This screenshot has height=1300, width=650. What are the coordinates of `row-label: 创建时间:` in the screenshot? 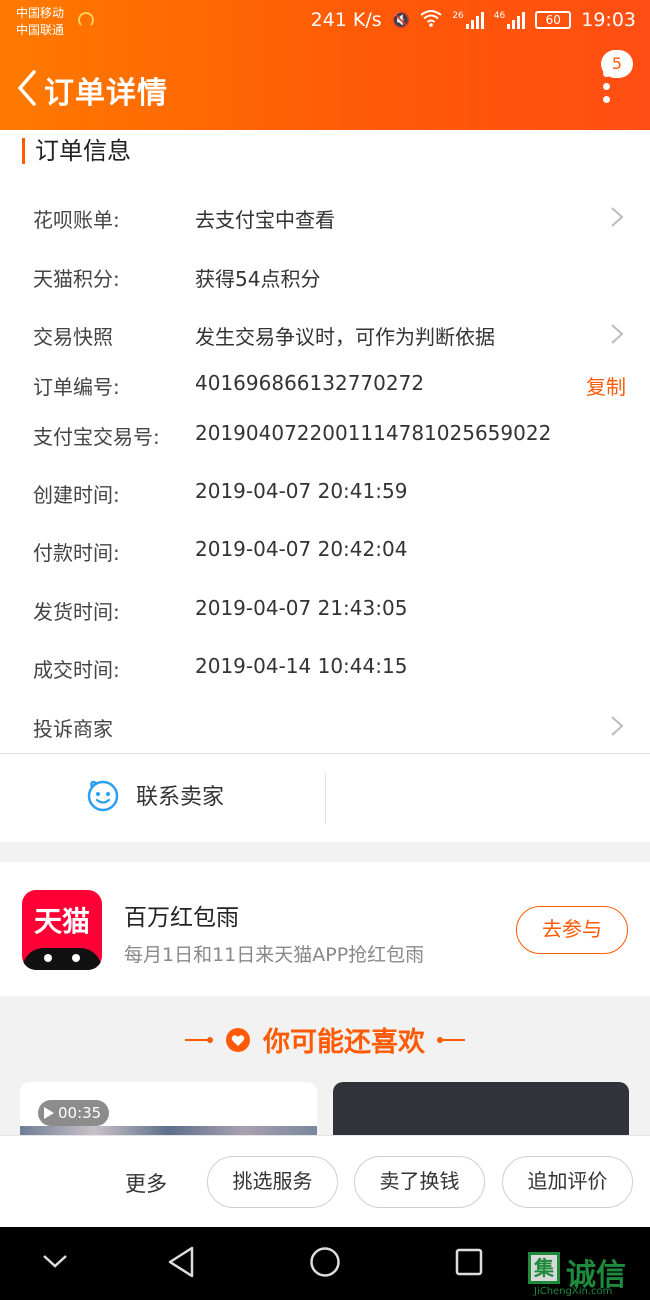 It's located at (76, 495).